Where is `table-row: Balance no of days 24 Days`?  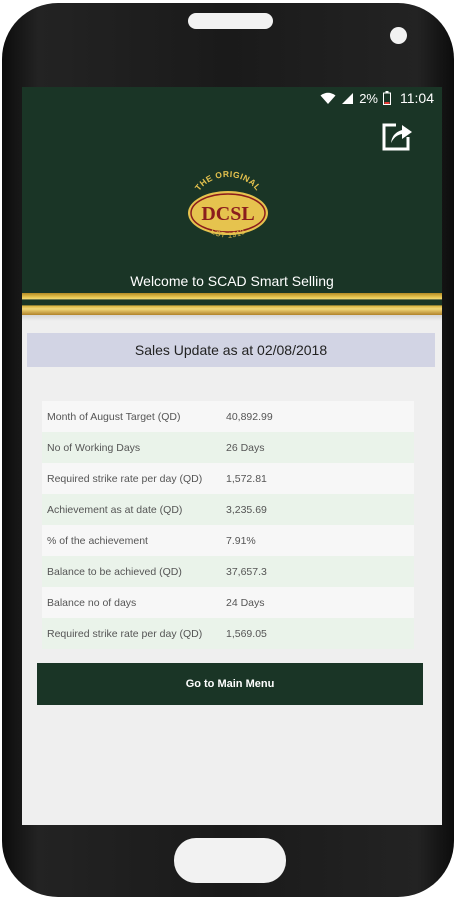
table-row: Balance no of days 24 Days is located at coordinates (228, 602).